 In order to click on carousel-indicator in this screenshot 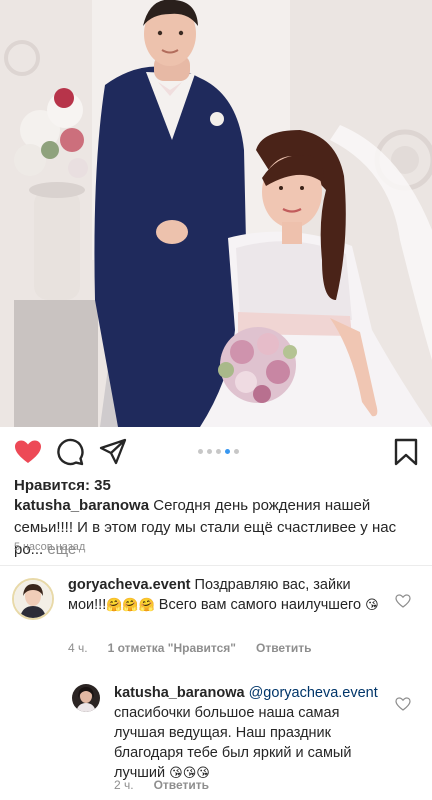, I will do `click(218, 451)`.